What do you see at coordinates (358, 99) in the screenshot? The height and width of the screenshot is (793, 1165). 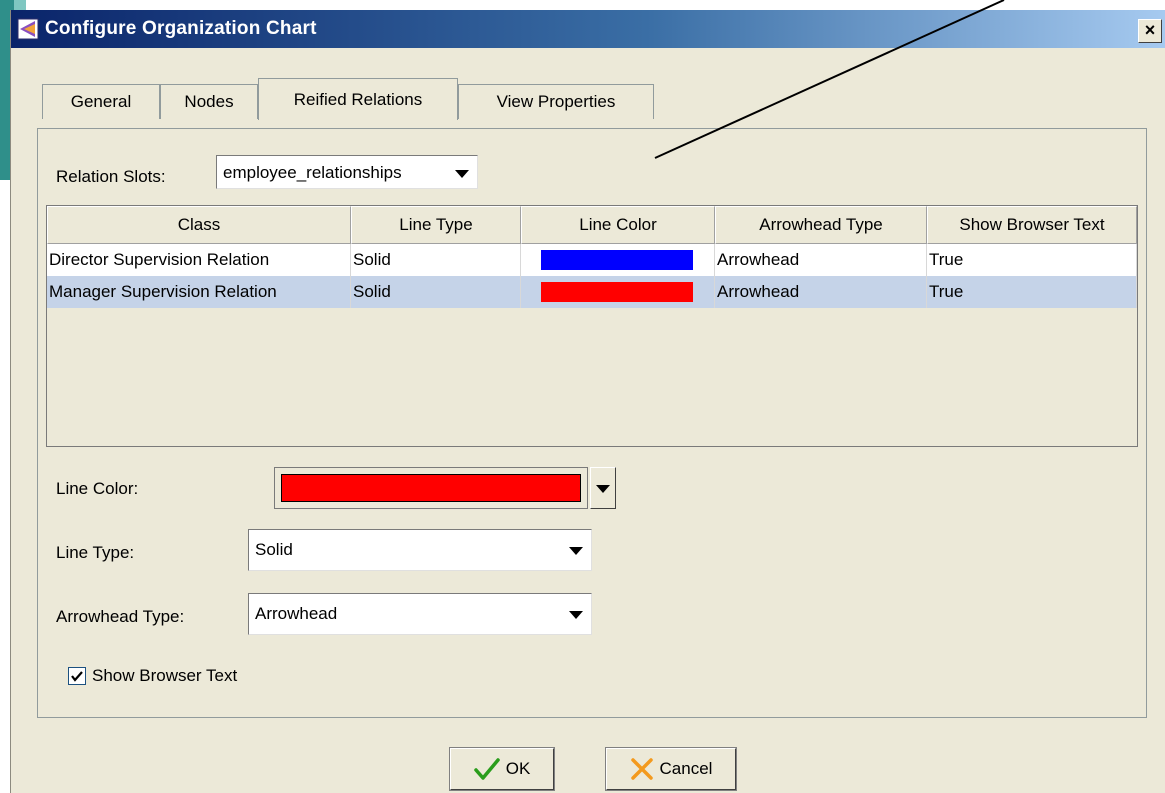 I see `tab-reified-relations: Reified Relations` at bounding box center [358, 99].